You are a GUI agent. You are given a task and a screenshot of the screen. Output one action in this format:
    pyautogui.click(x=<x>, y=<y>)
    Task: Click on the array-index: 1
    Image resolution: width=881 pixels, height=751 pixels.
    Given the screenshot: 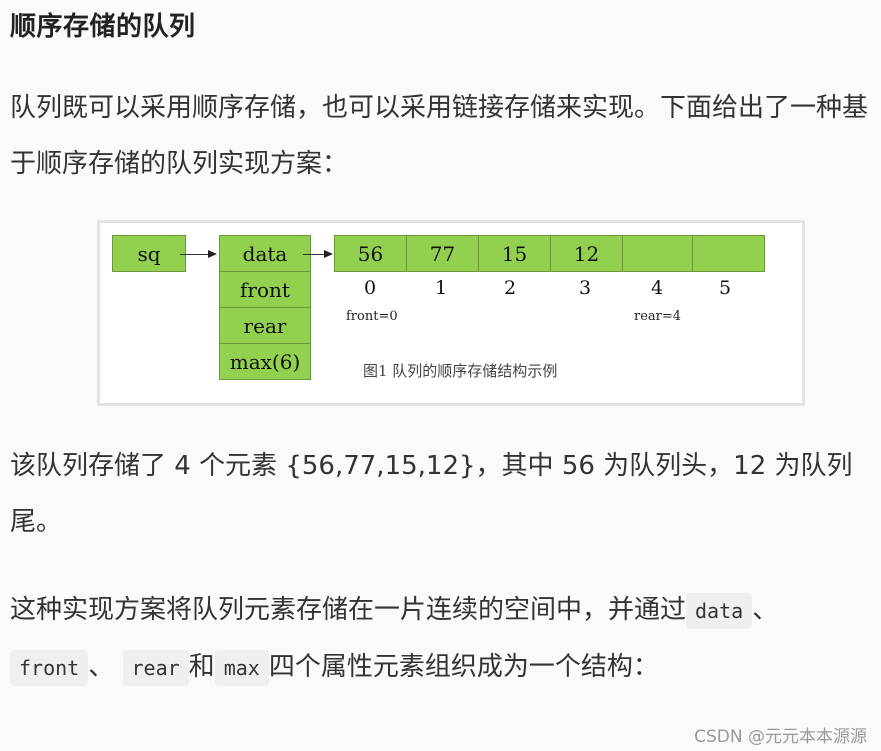 What is the action you would take?
    pyautogui.click(x=441, y=288)
    